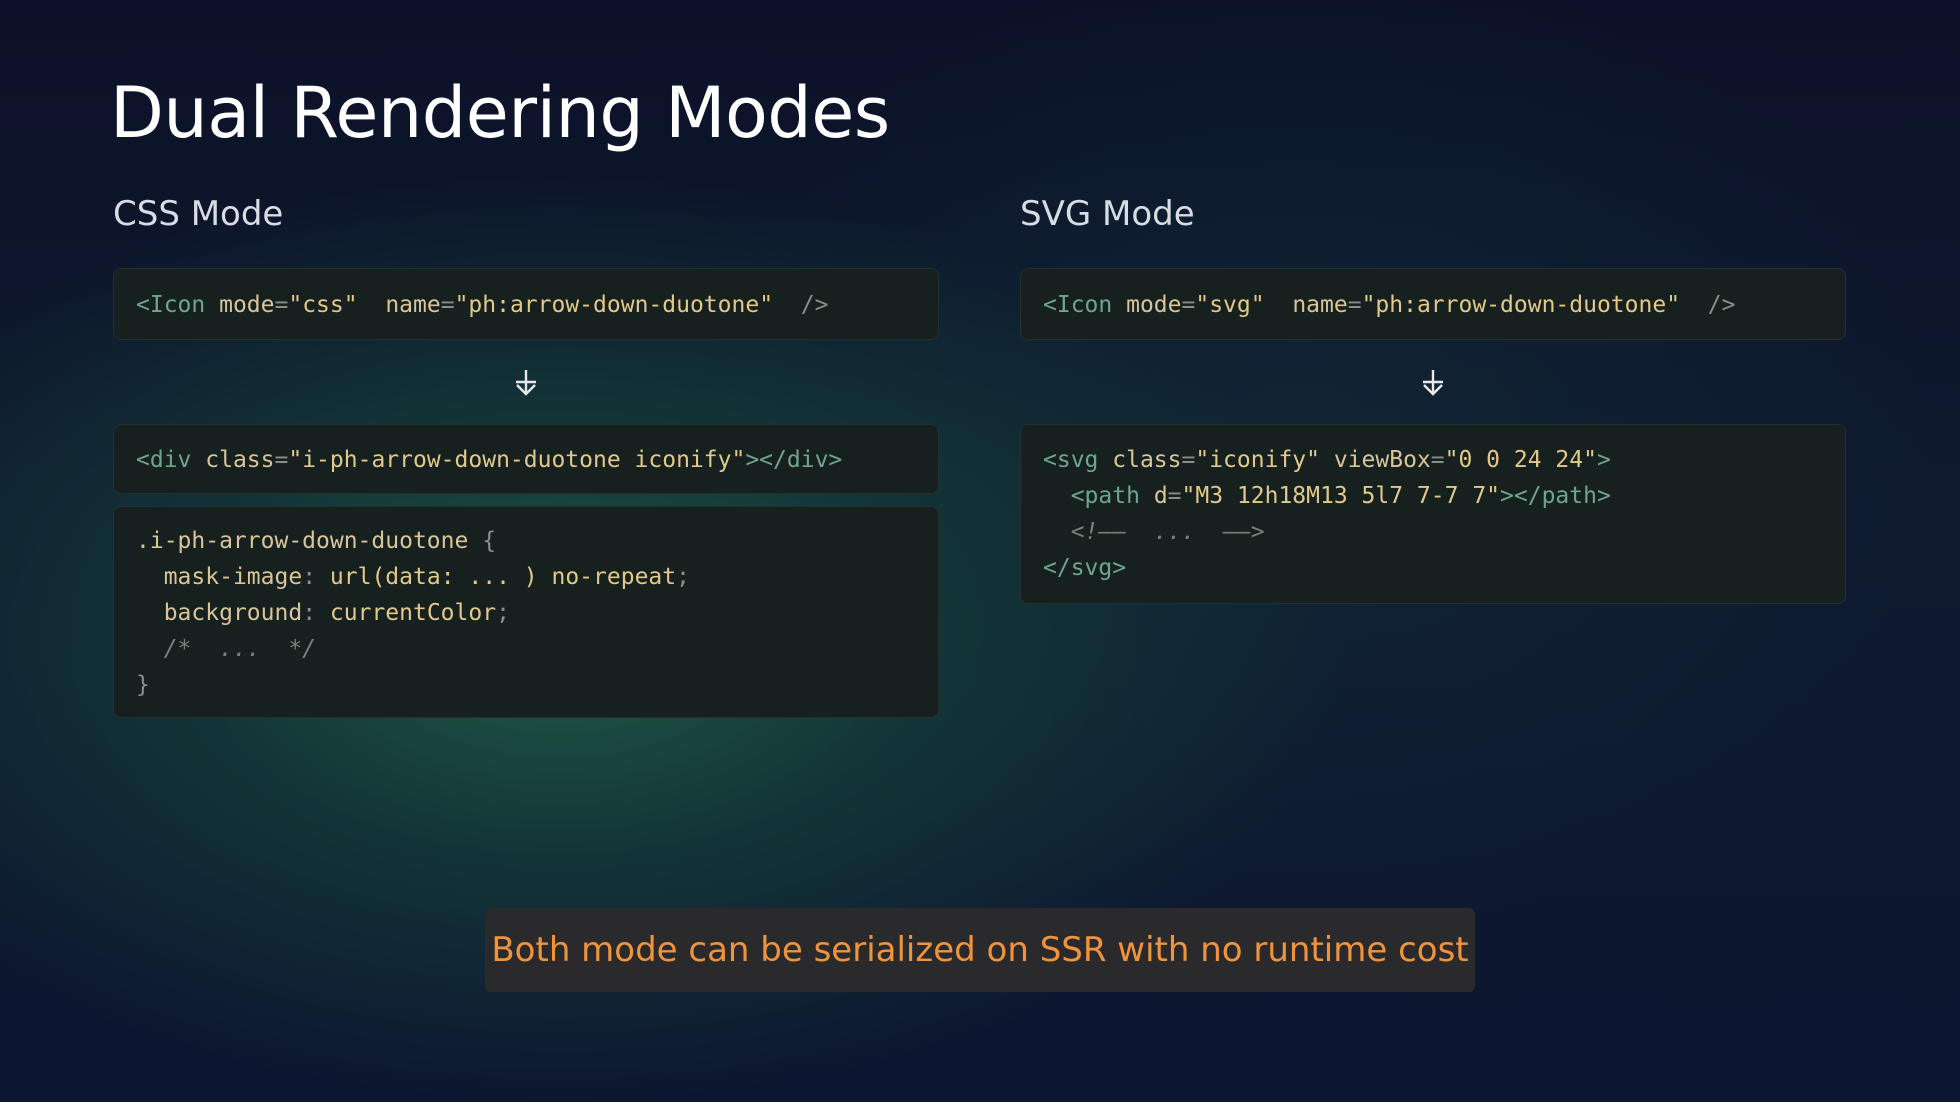 The height and width of the screenshot is (1102, 1960). What do you see at coordinates (1105, 496) in the screenshot?
I see `code-token: <path` at bounding box center [1105, 496].